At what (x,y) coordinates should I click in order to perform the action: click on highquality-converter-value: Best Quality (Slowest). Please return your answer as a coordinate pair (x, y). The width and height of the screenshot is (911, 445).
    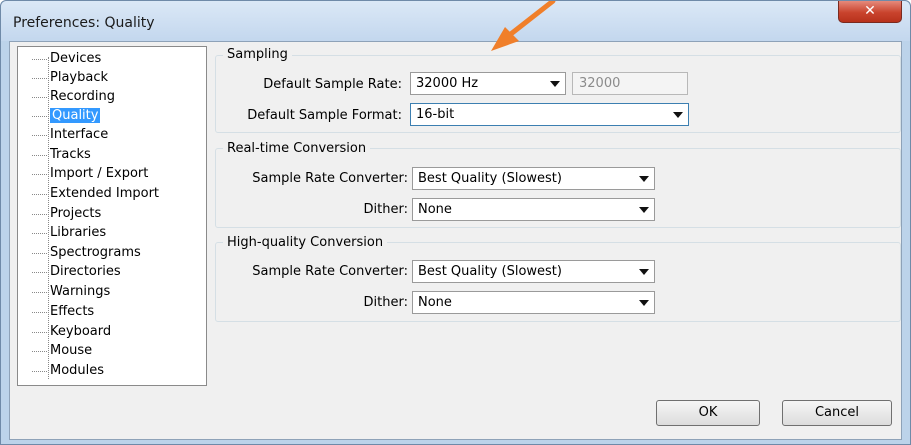
    Looking at the image, I should click on (490, 271).